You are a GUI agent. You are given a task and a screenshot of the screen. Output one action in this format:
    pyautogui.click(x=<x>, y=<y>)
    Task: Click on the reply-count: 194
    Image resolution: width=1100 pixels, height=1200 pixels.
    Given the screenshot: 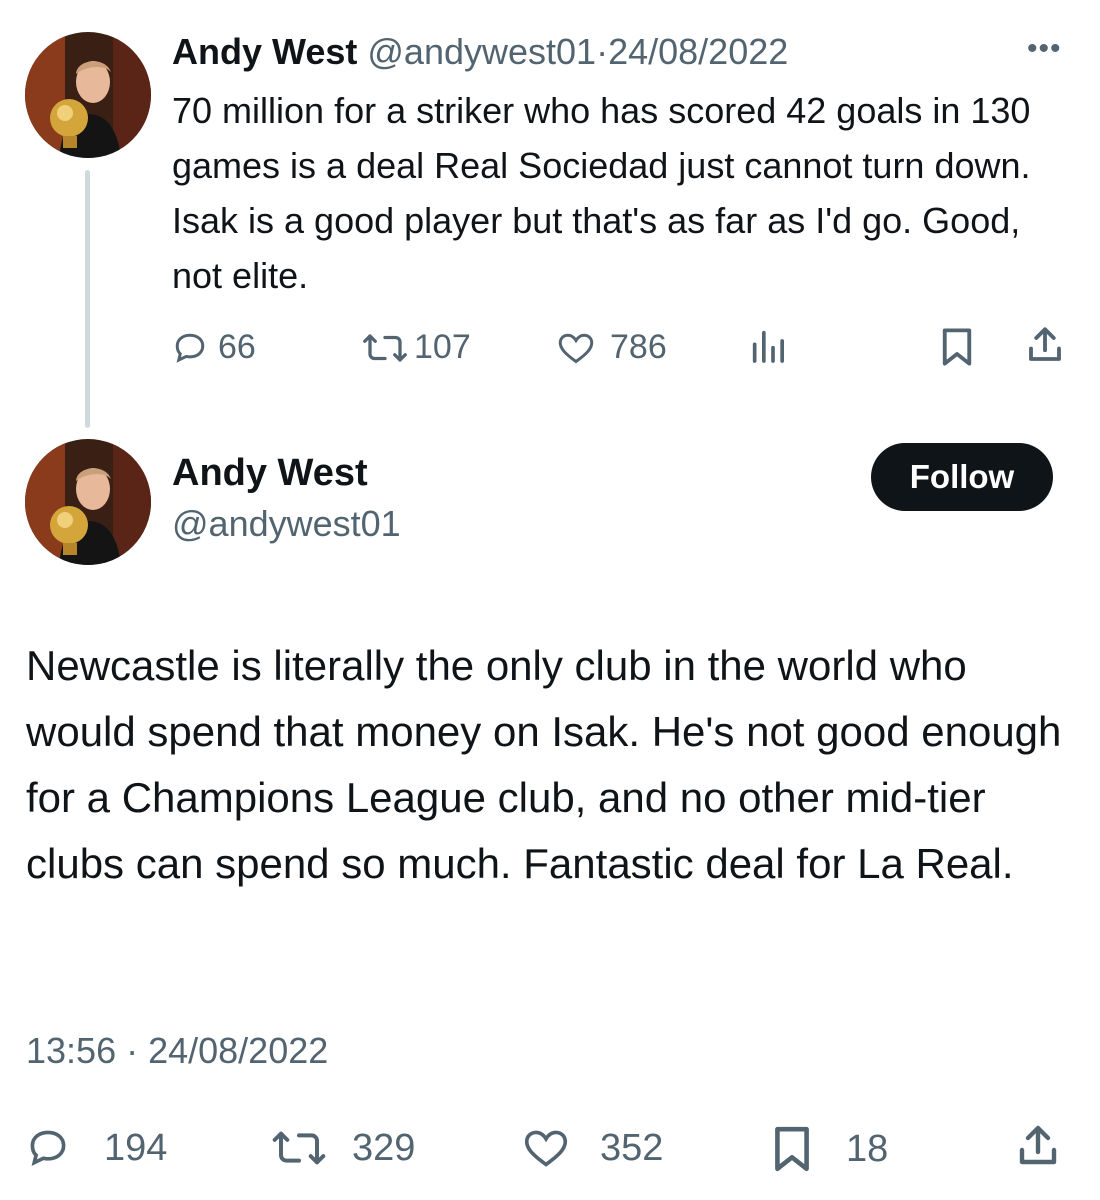 What is the action you would take?
    pyautogui.click(x=136, y=1147)
    